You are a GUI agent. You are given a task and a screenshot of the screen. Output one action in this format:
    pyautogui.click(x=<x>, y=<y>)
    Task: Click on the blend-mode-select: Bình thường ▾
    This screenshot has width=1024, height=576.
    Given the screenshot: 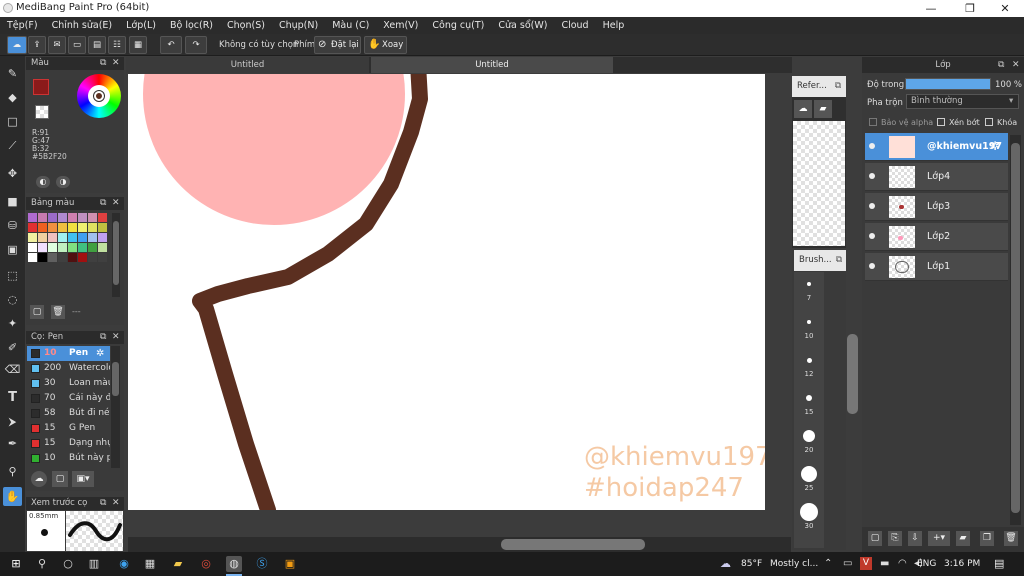 What is the action you would take?
    pyautogui.click(x=962, y=101)
    